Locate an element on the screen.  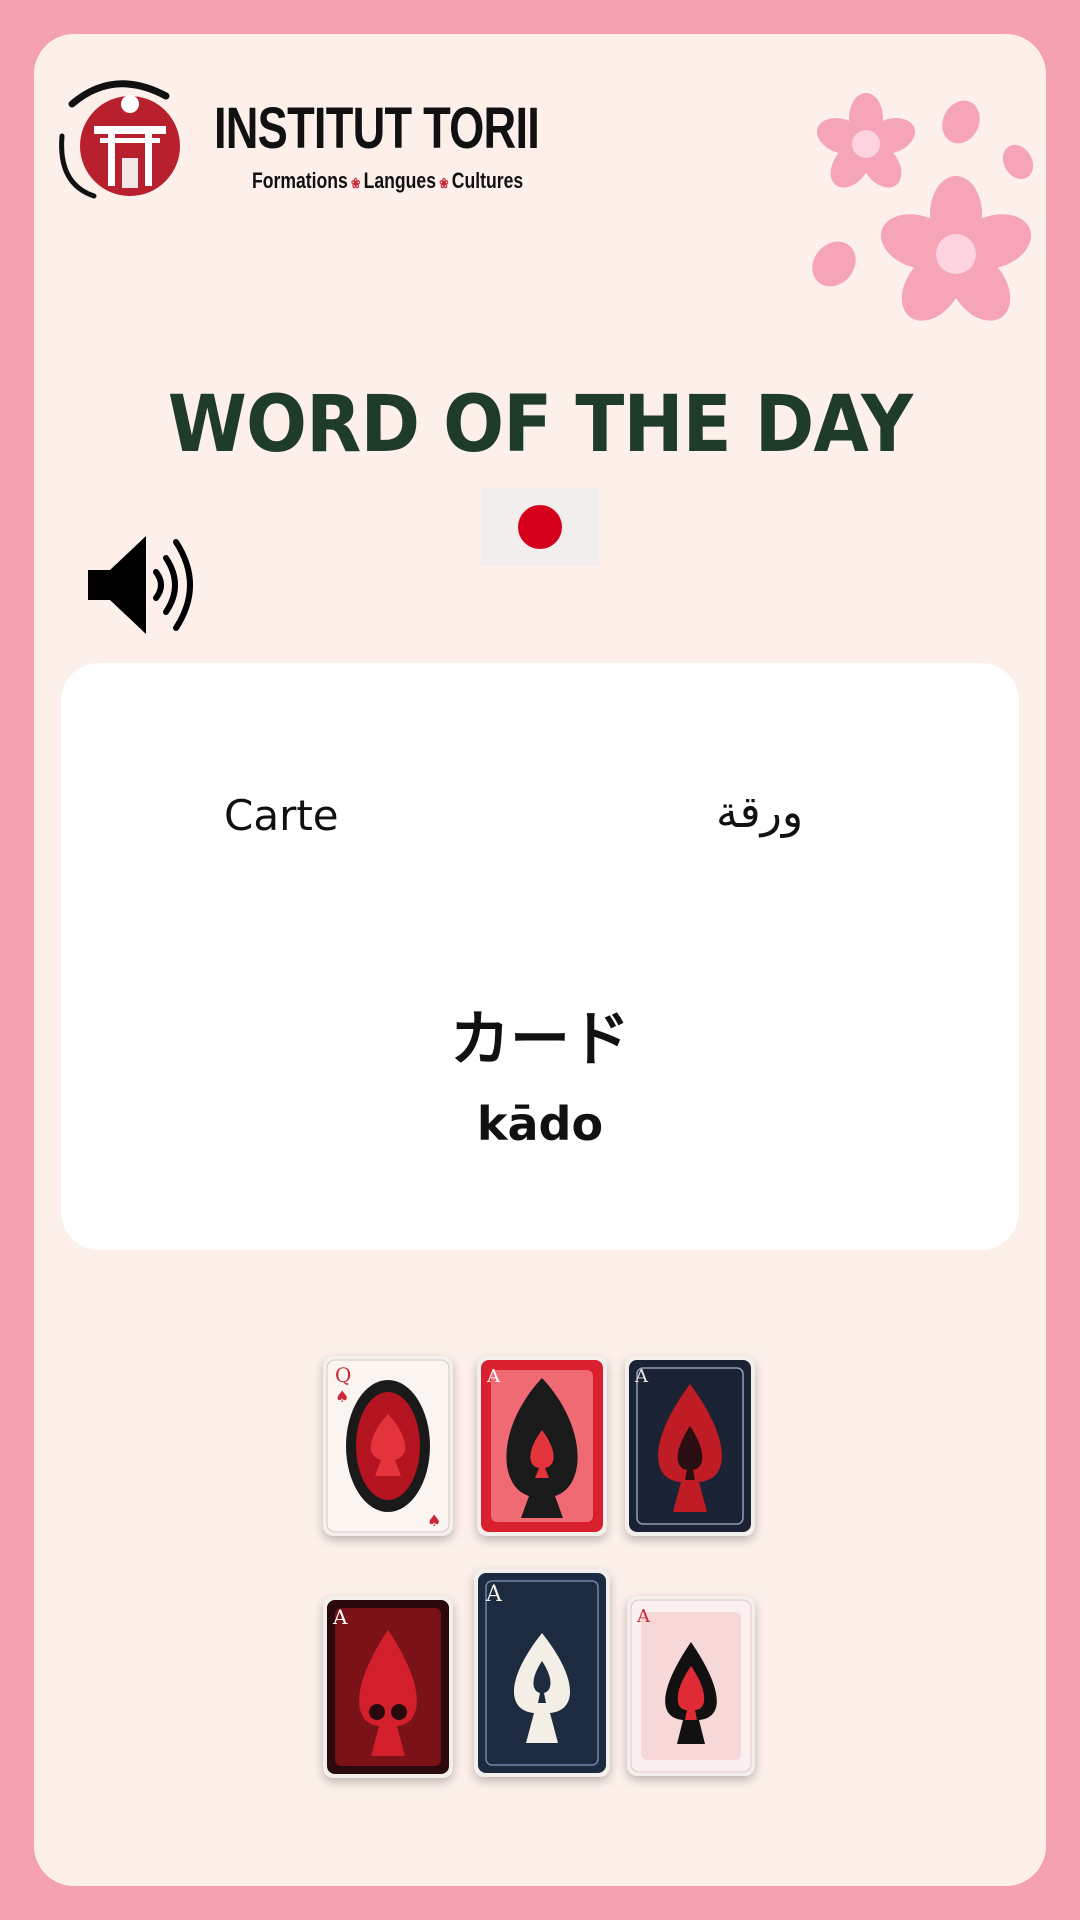
brand-name: INSTITUT TORII is located at coordinates (377, 128).